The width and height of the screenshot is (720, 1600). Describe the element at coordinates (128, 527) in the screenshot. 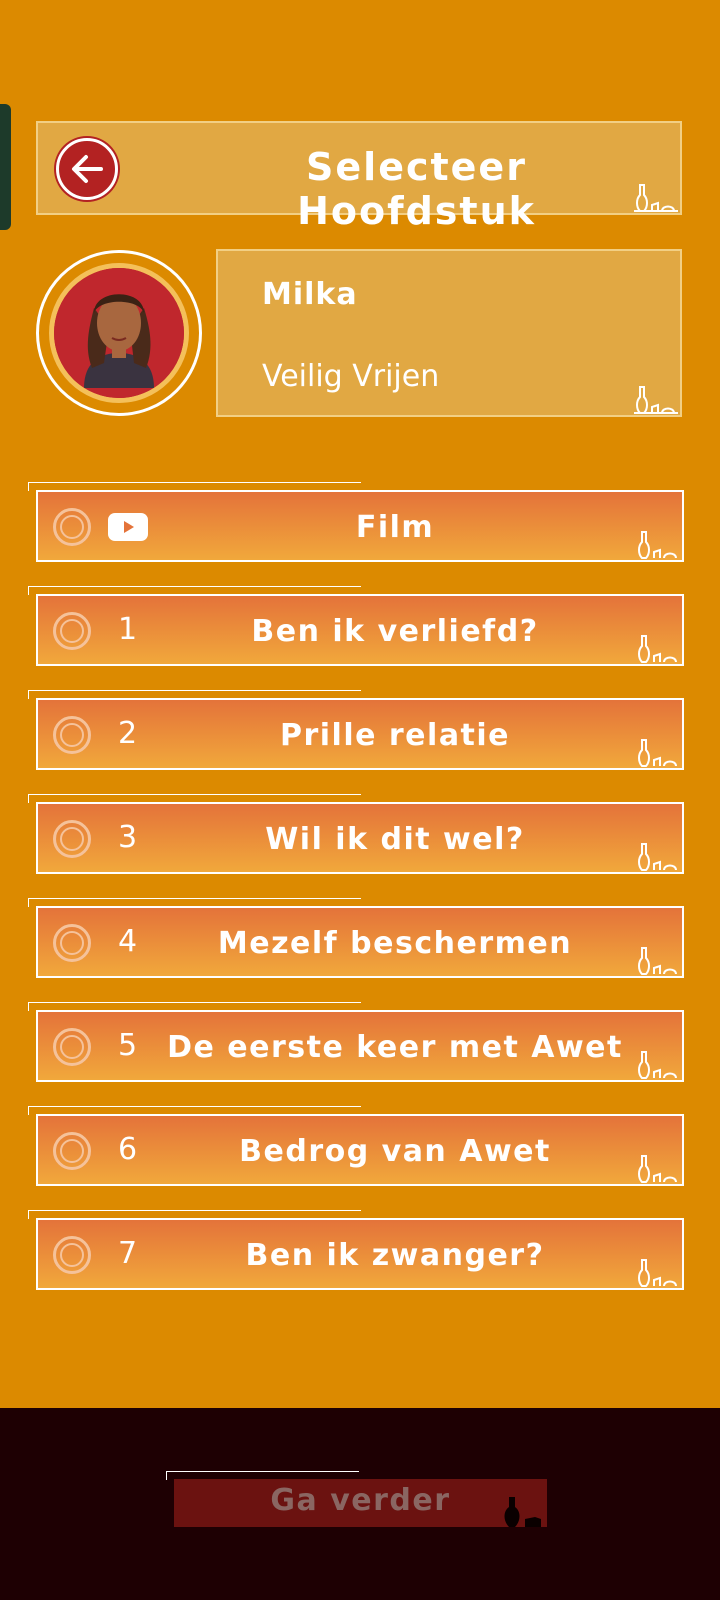

I see `youtube-play-icon` at that location.